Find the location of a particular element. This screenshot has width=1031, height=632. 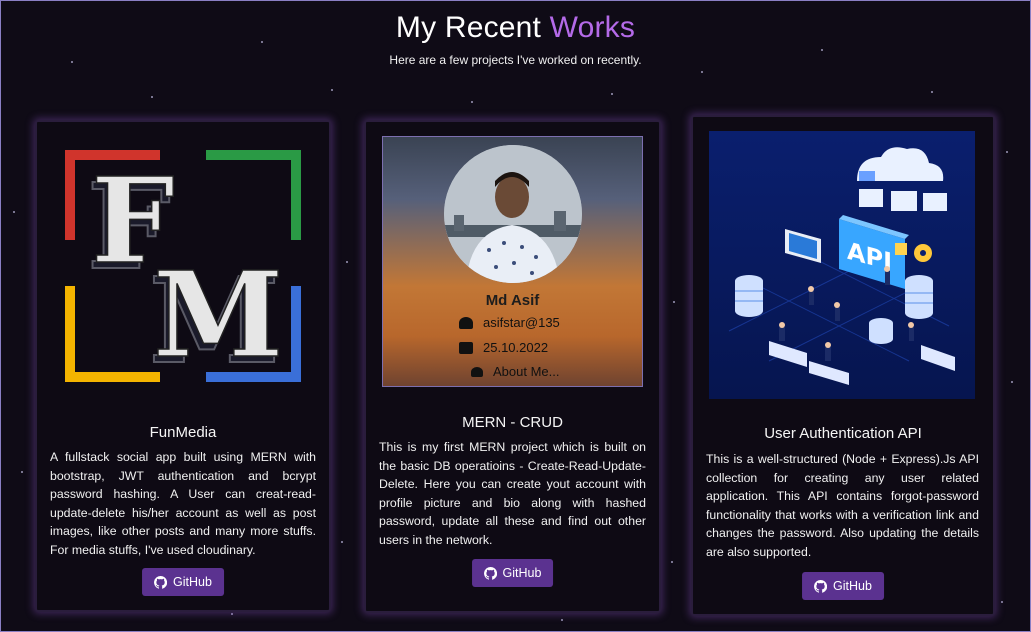

page-title: My Recent Works is located at coordinates (515, 28).